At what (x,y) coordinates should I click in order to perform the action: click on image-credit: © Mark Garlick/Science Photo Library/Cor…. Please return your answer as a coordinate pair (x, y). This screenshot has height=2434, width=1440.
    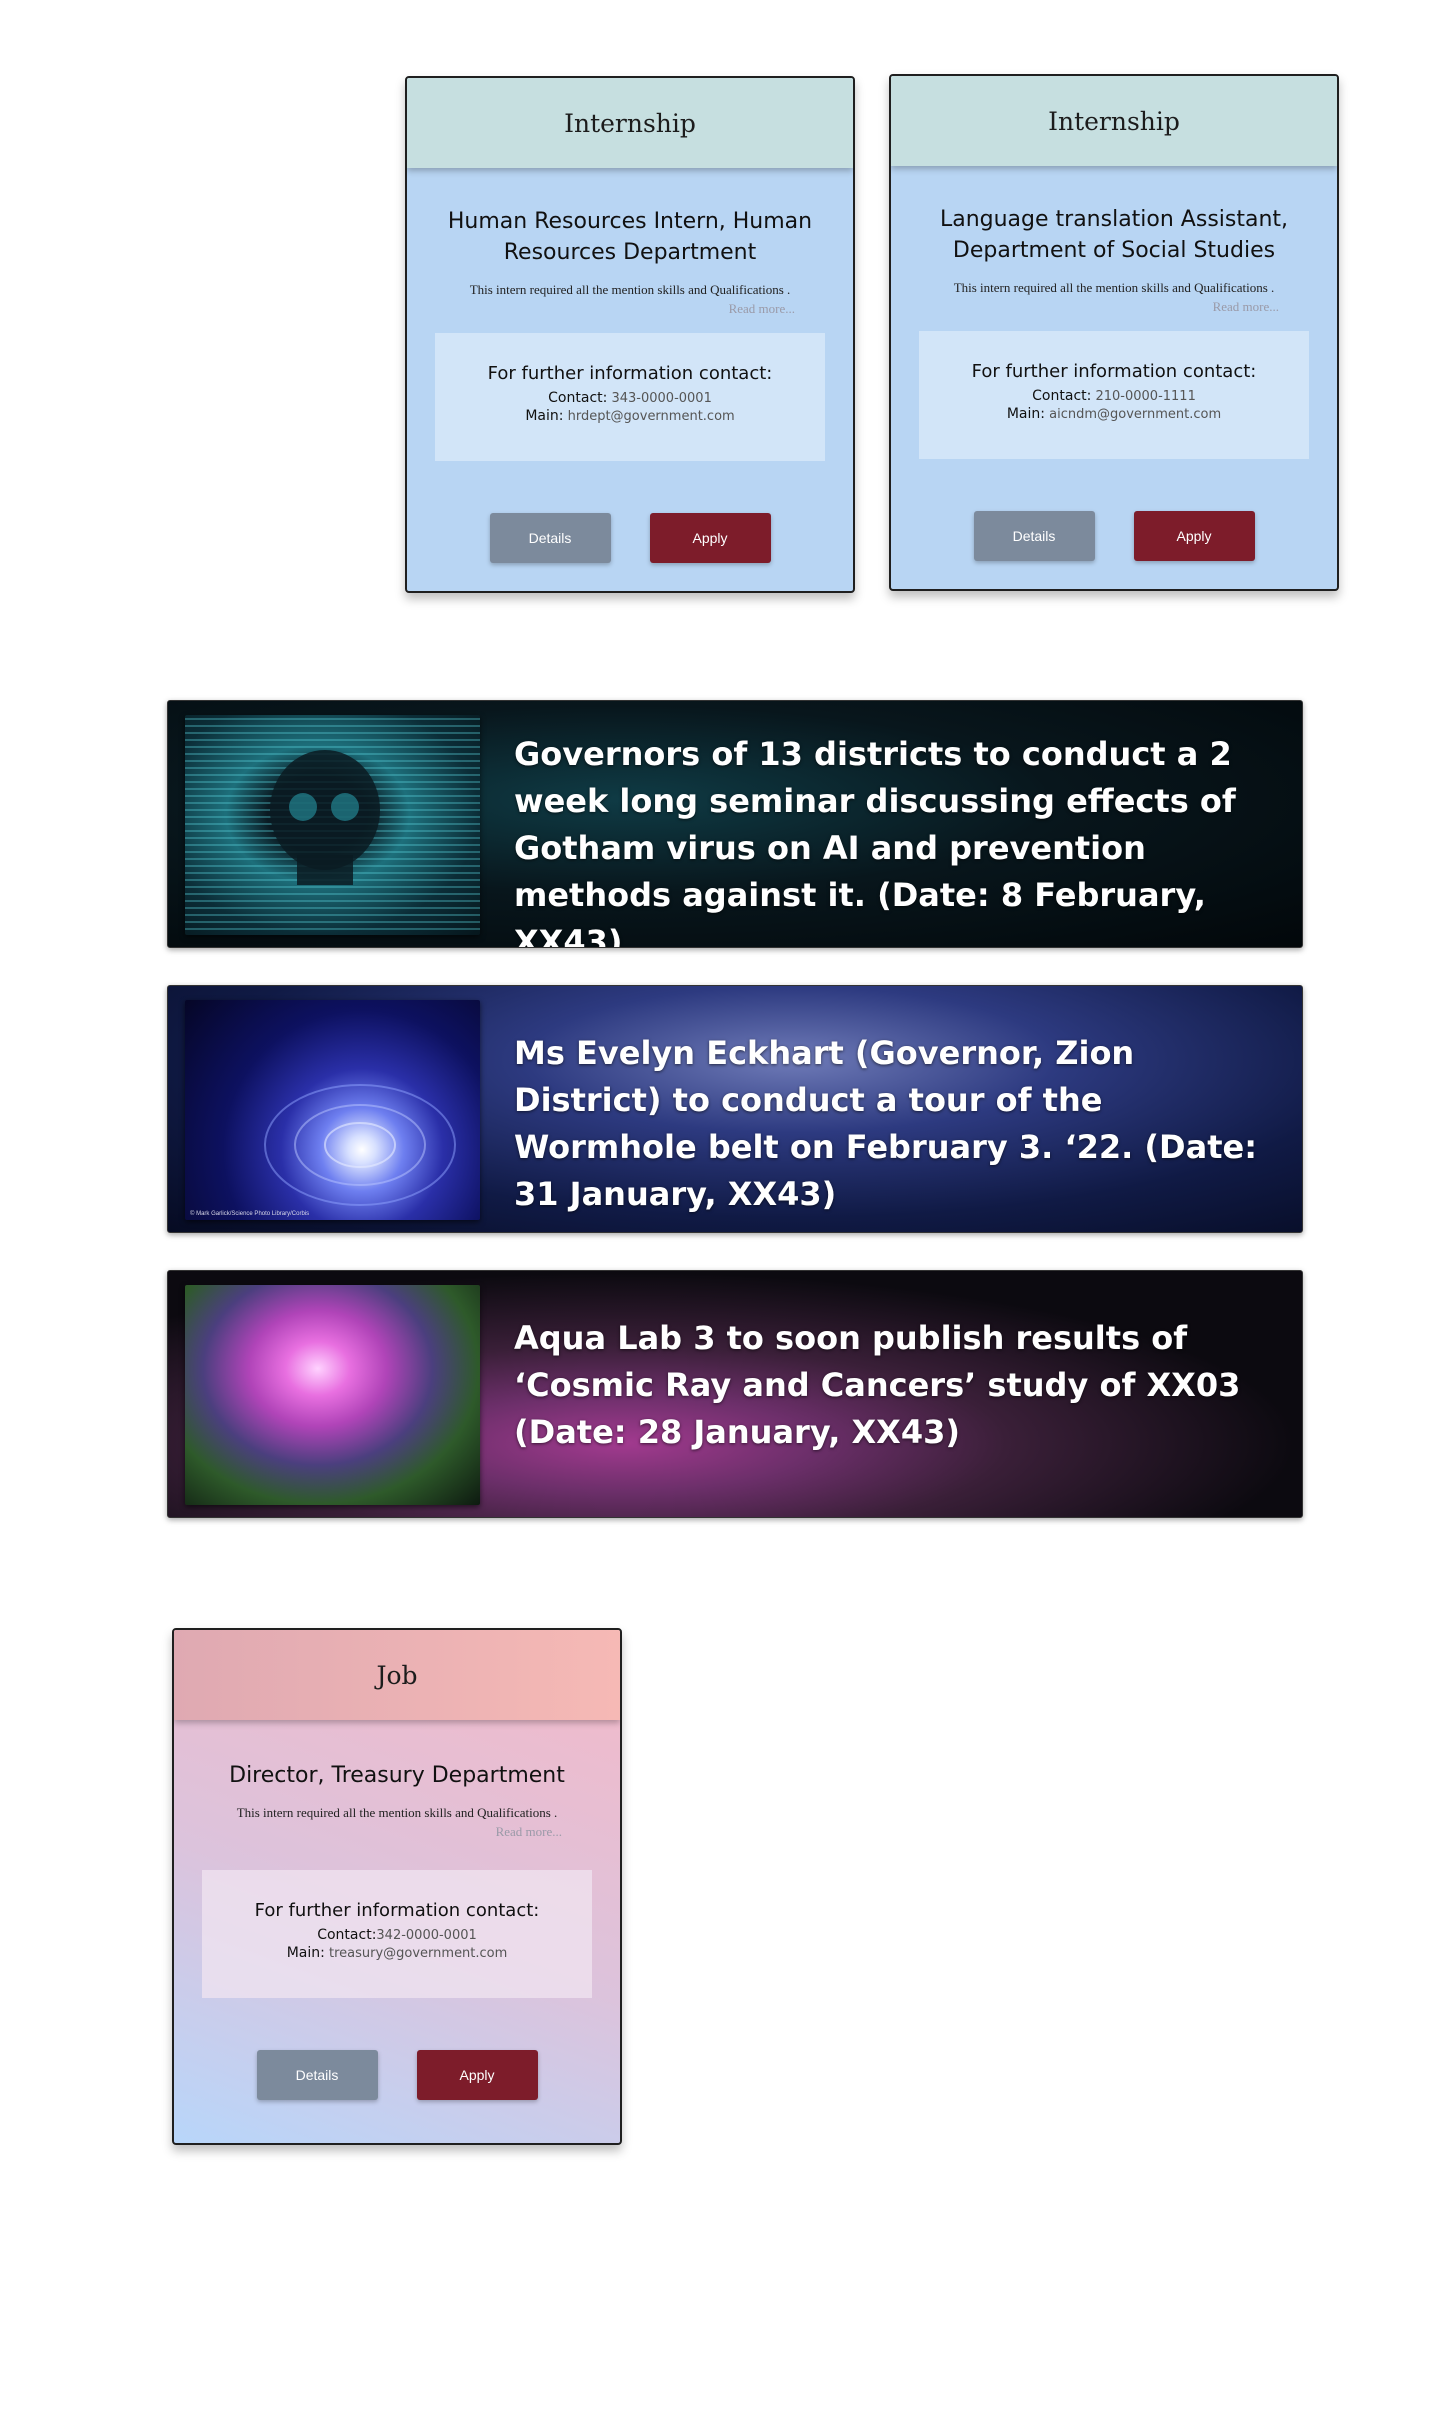
    Looking at the image, I should click on (250, 1214).